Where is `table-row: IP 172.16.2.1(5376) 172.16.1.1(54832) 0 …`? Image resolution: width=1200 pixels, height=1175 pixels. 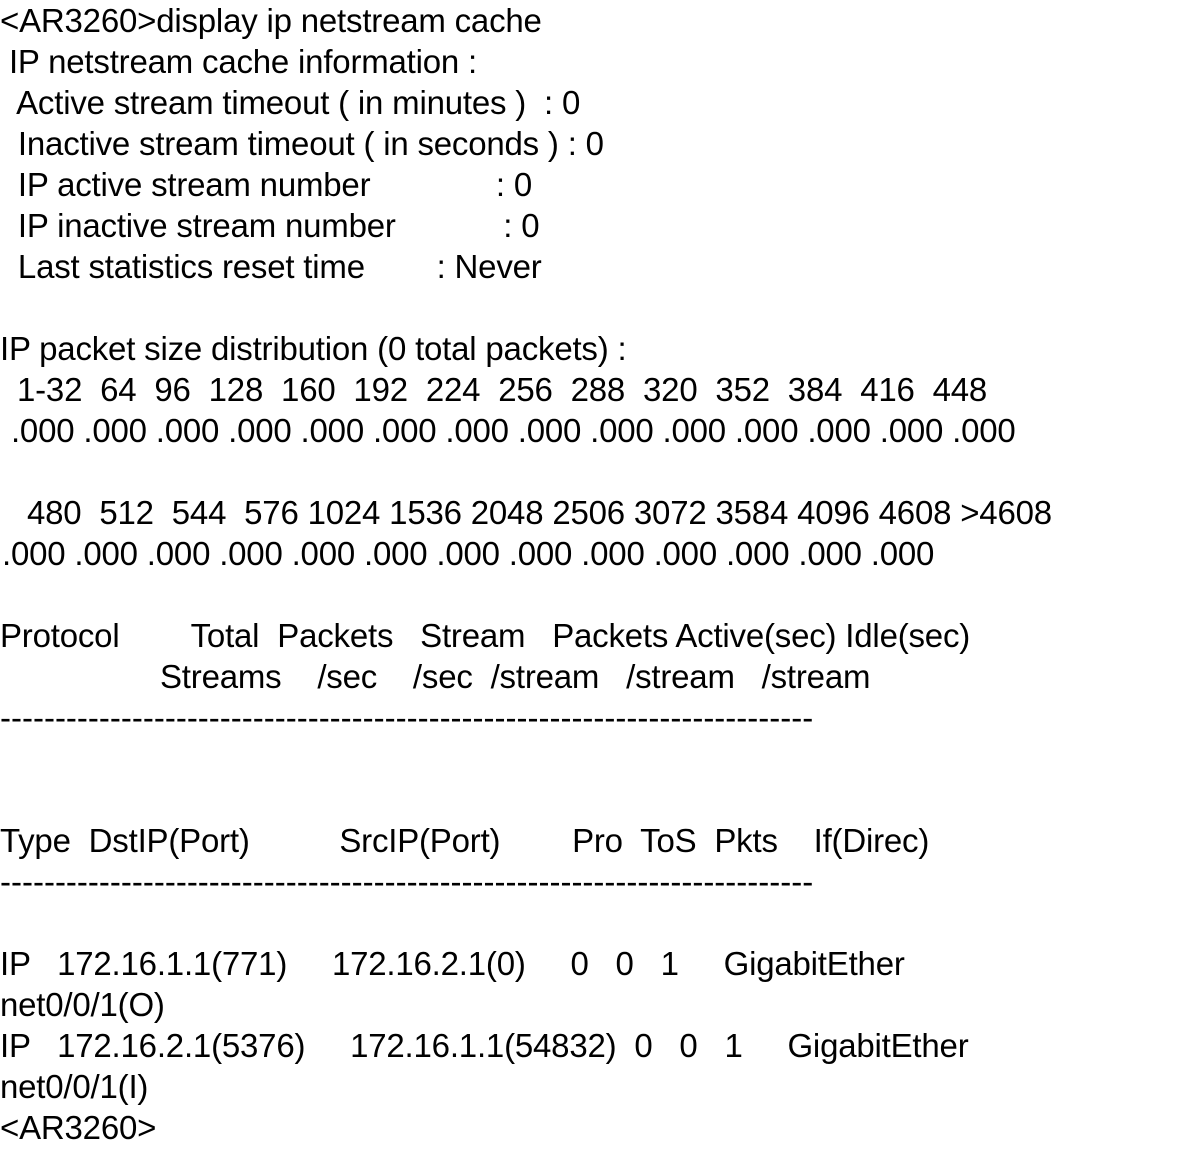 table-row: IP 172.16.2.1(5376) 172.16.1.1(54832) 0 … is located at coordinates (484, 1045).